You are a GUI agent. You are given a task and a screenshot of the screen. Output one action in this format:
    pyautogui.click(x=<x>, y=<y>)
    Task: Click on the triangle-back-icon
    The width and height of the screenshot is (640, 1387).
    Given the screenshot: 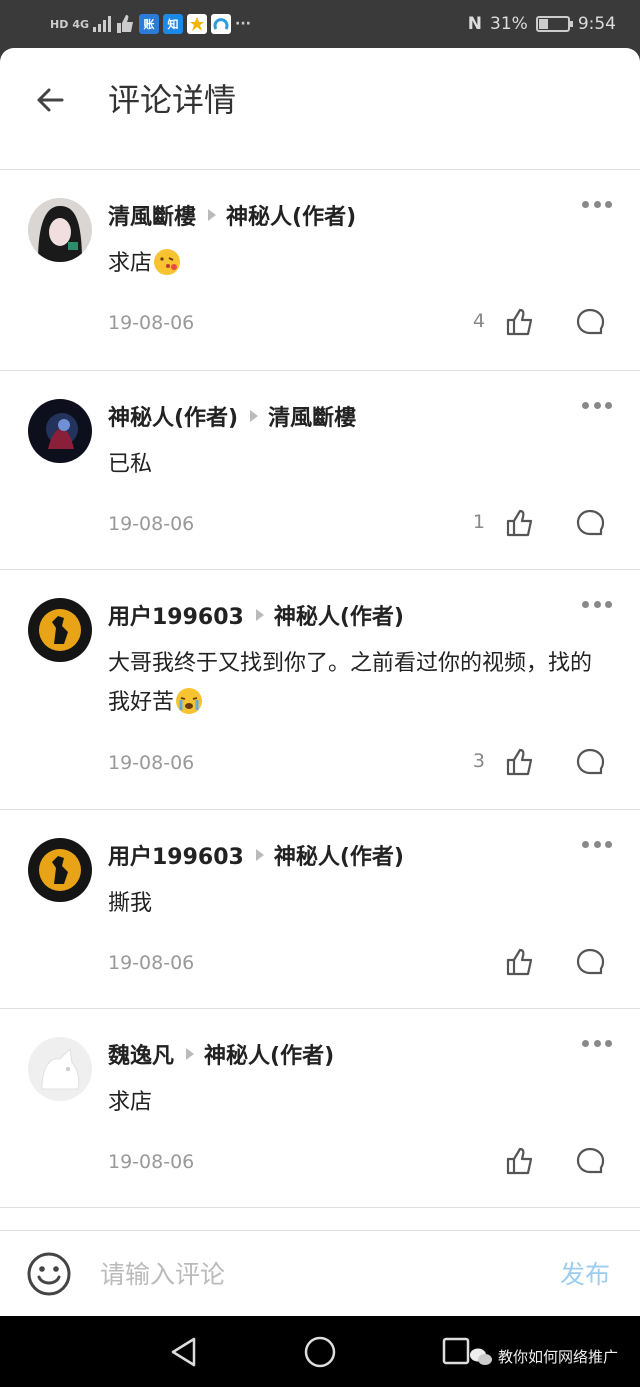 What is the action you would take?
    pyautogui.click(x=183, y=1352)
    